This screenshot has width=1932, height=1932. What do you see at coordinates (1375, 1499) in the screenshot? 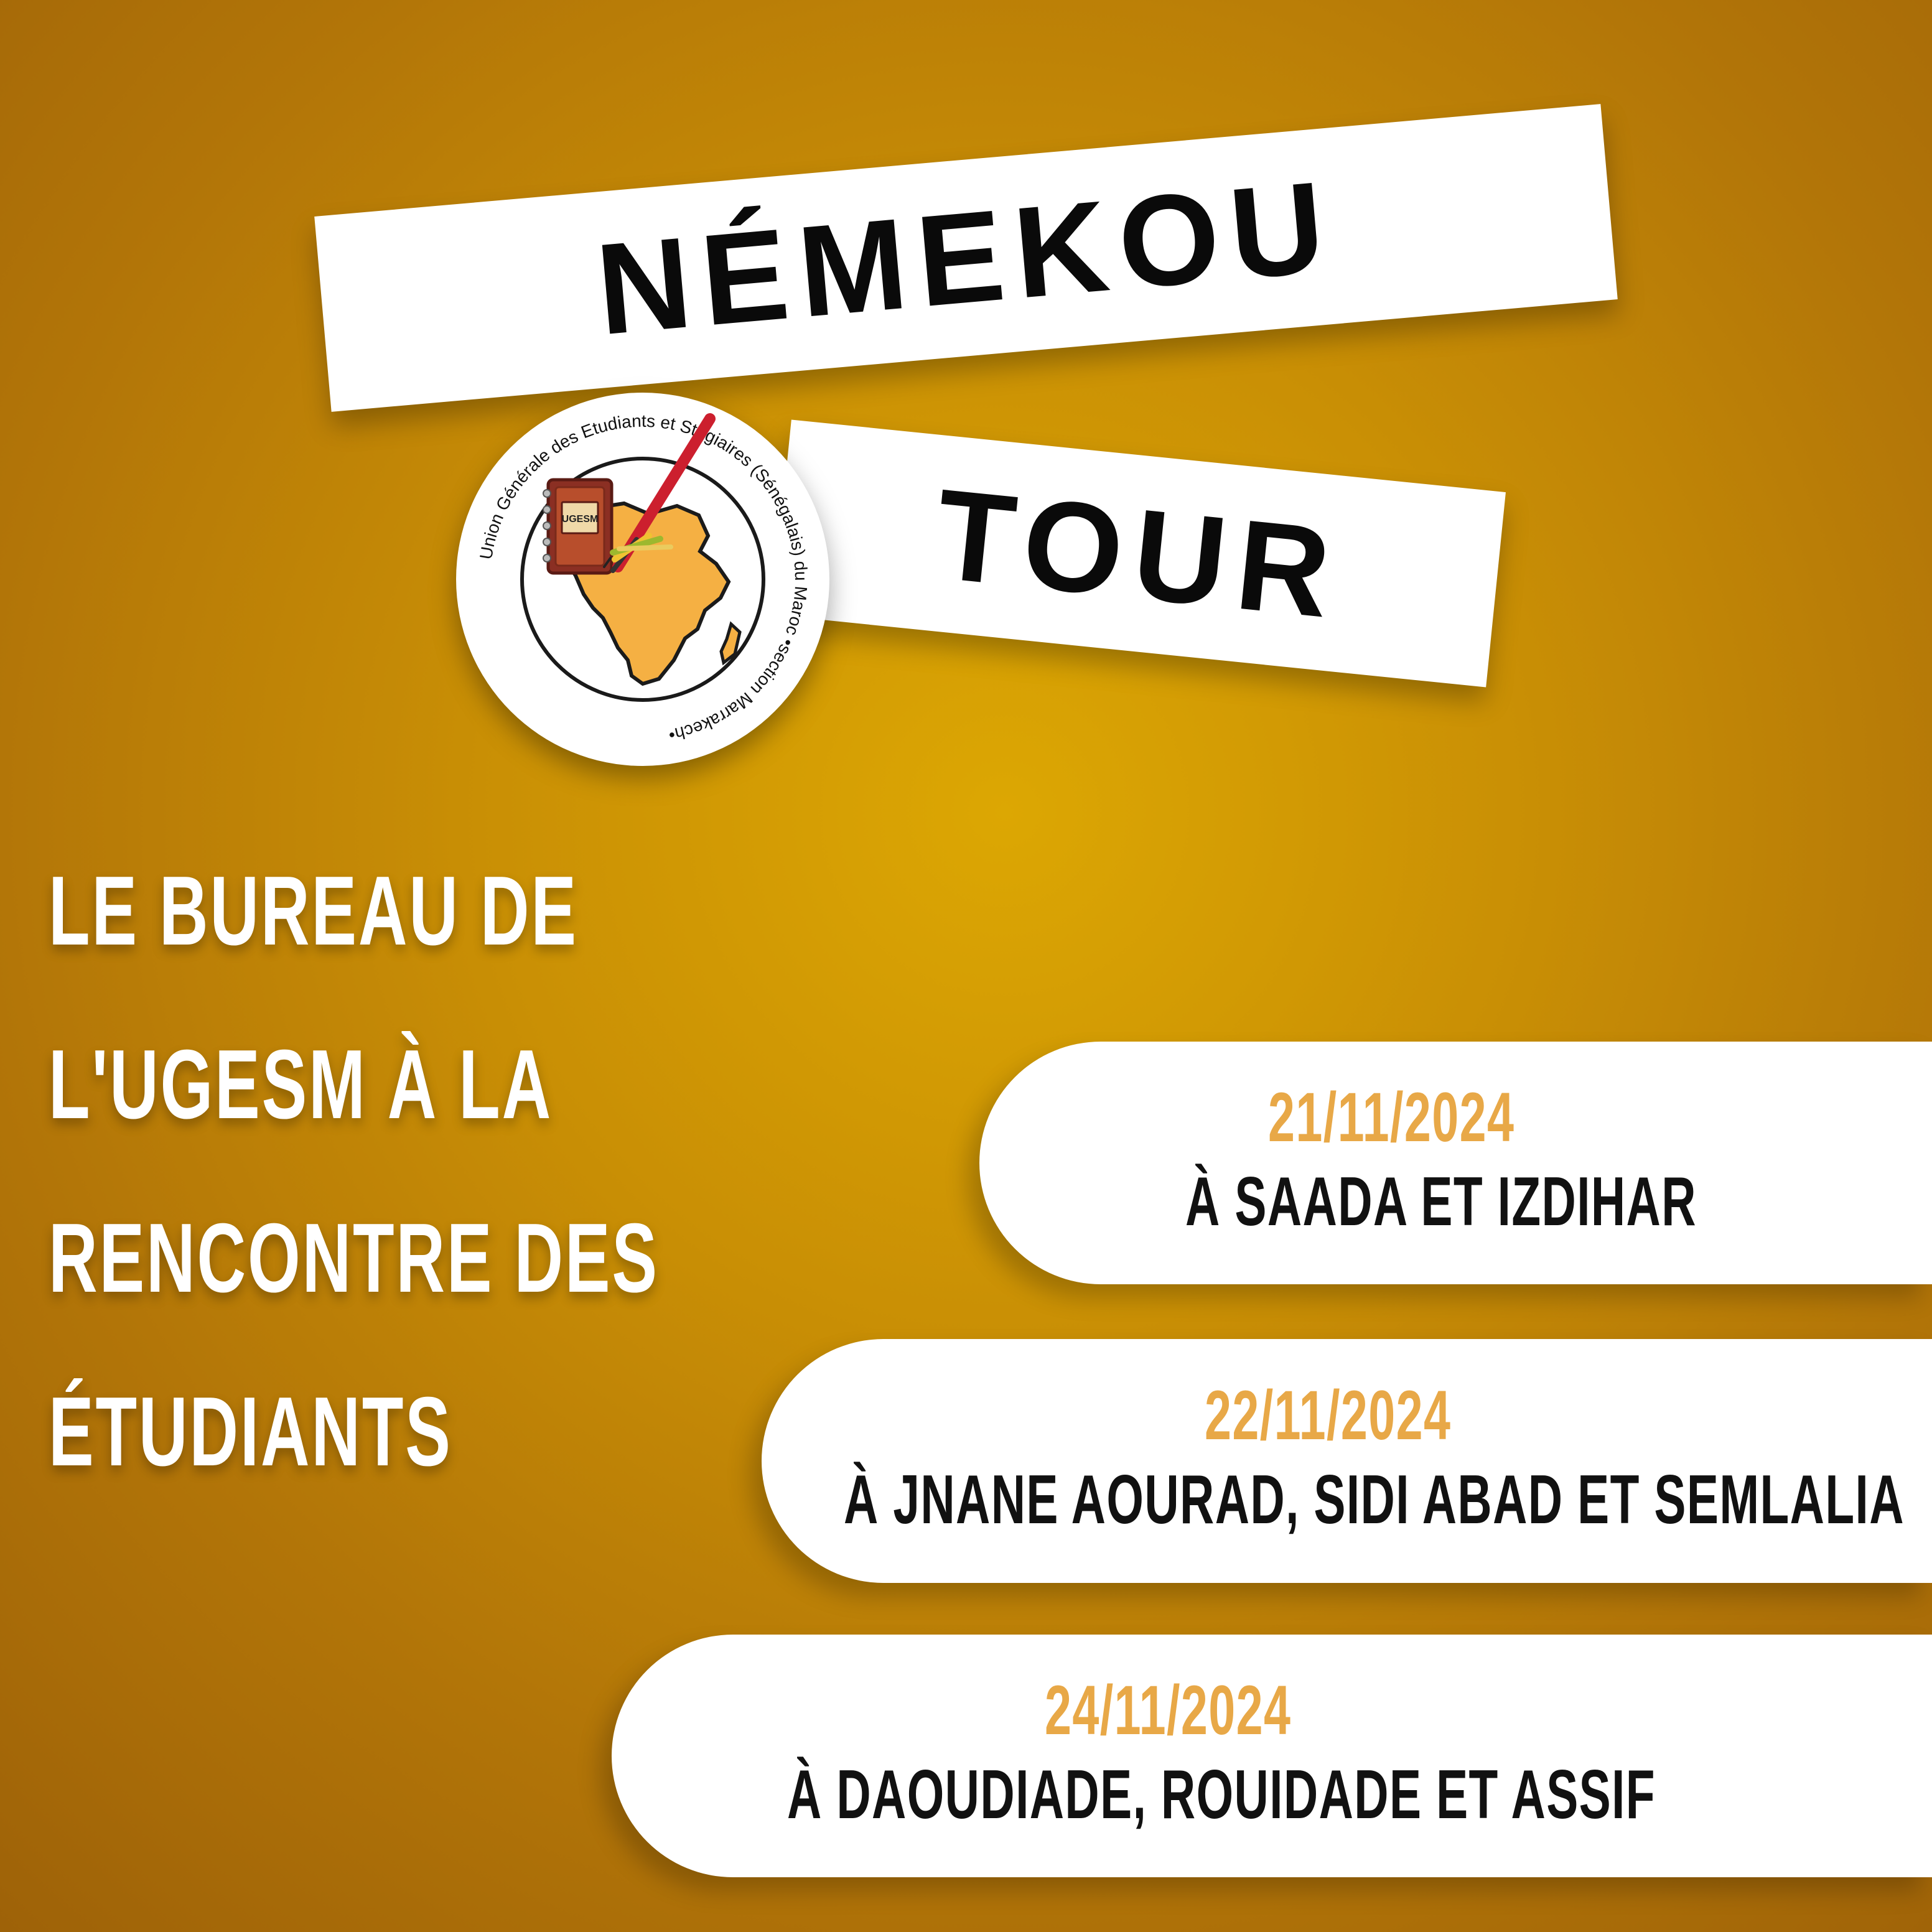
I see `event-place-2: À JNANE AOURAD, SIDI ABAD ET SEMLALIA` at bounding box center [1375, 1499].